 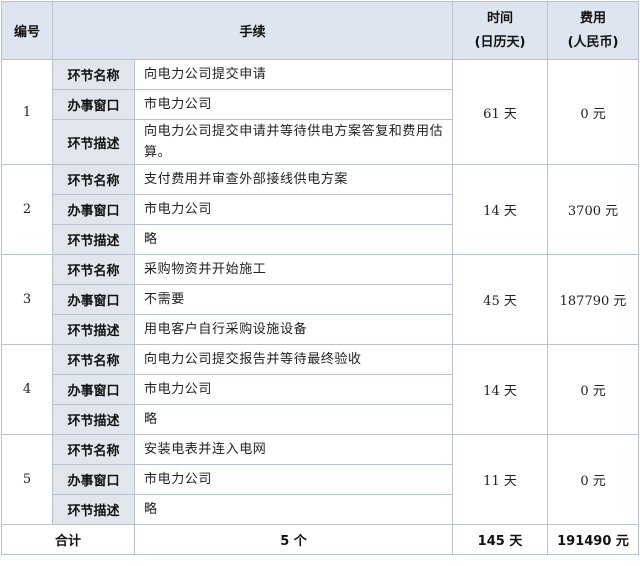 What do you see at coordinates (293, 449) in the screenshot?
I see `step-name: 安装电表并连入电网` at bounding box center [293, 449].